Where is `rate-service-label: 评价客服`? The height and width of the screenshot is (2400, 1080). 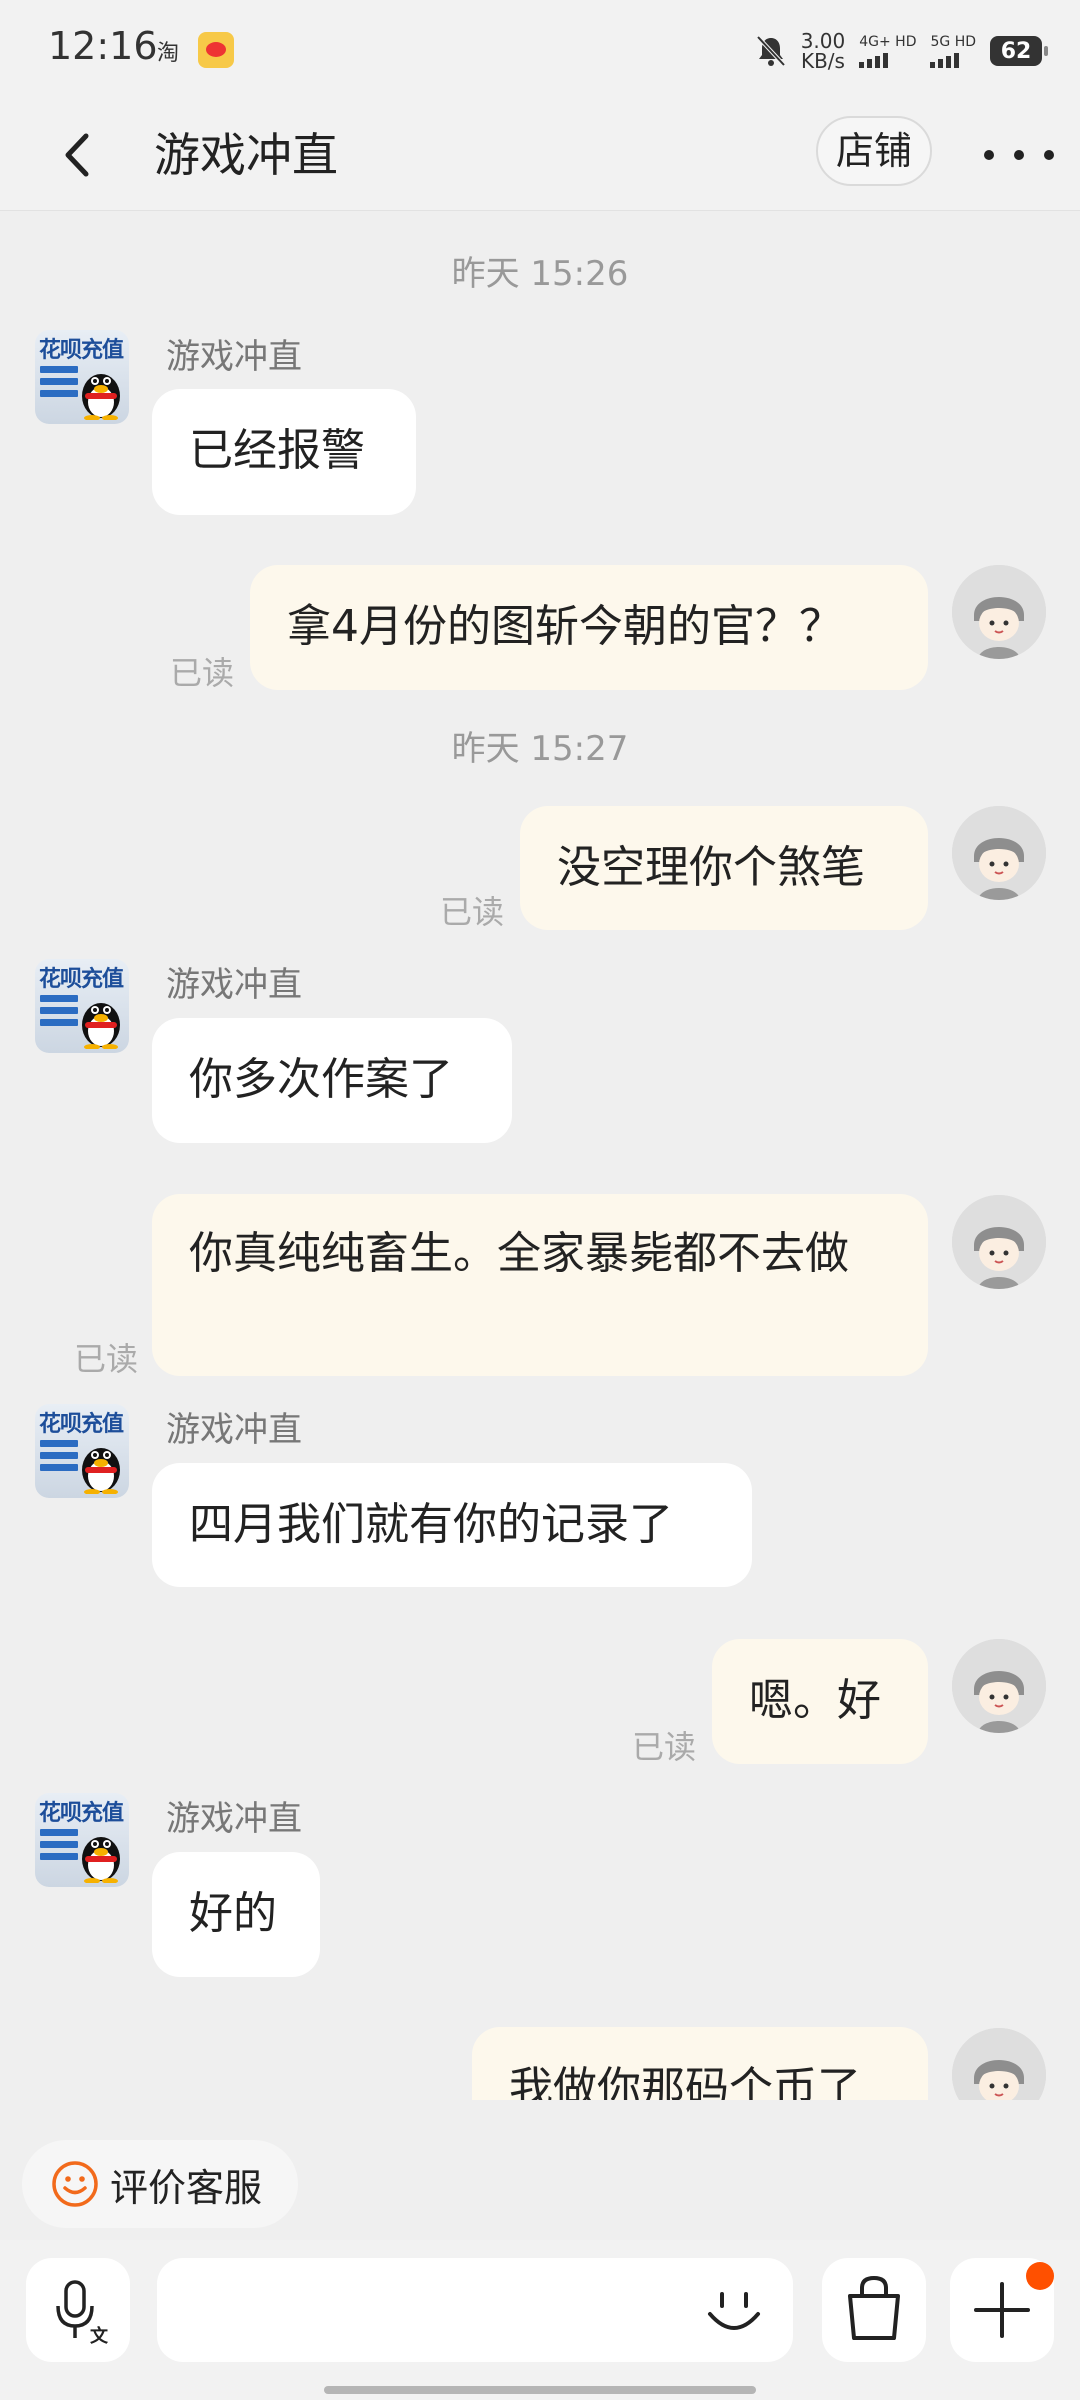
rate-service-label: 评价客服 is located at coordinates (186, 2187).